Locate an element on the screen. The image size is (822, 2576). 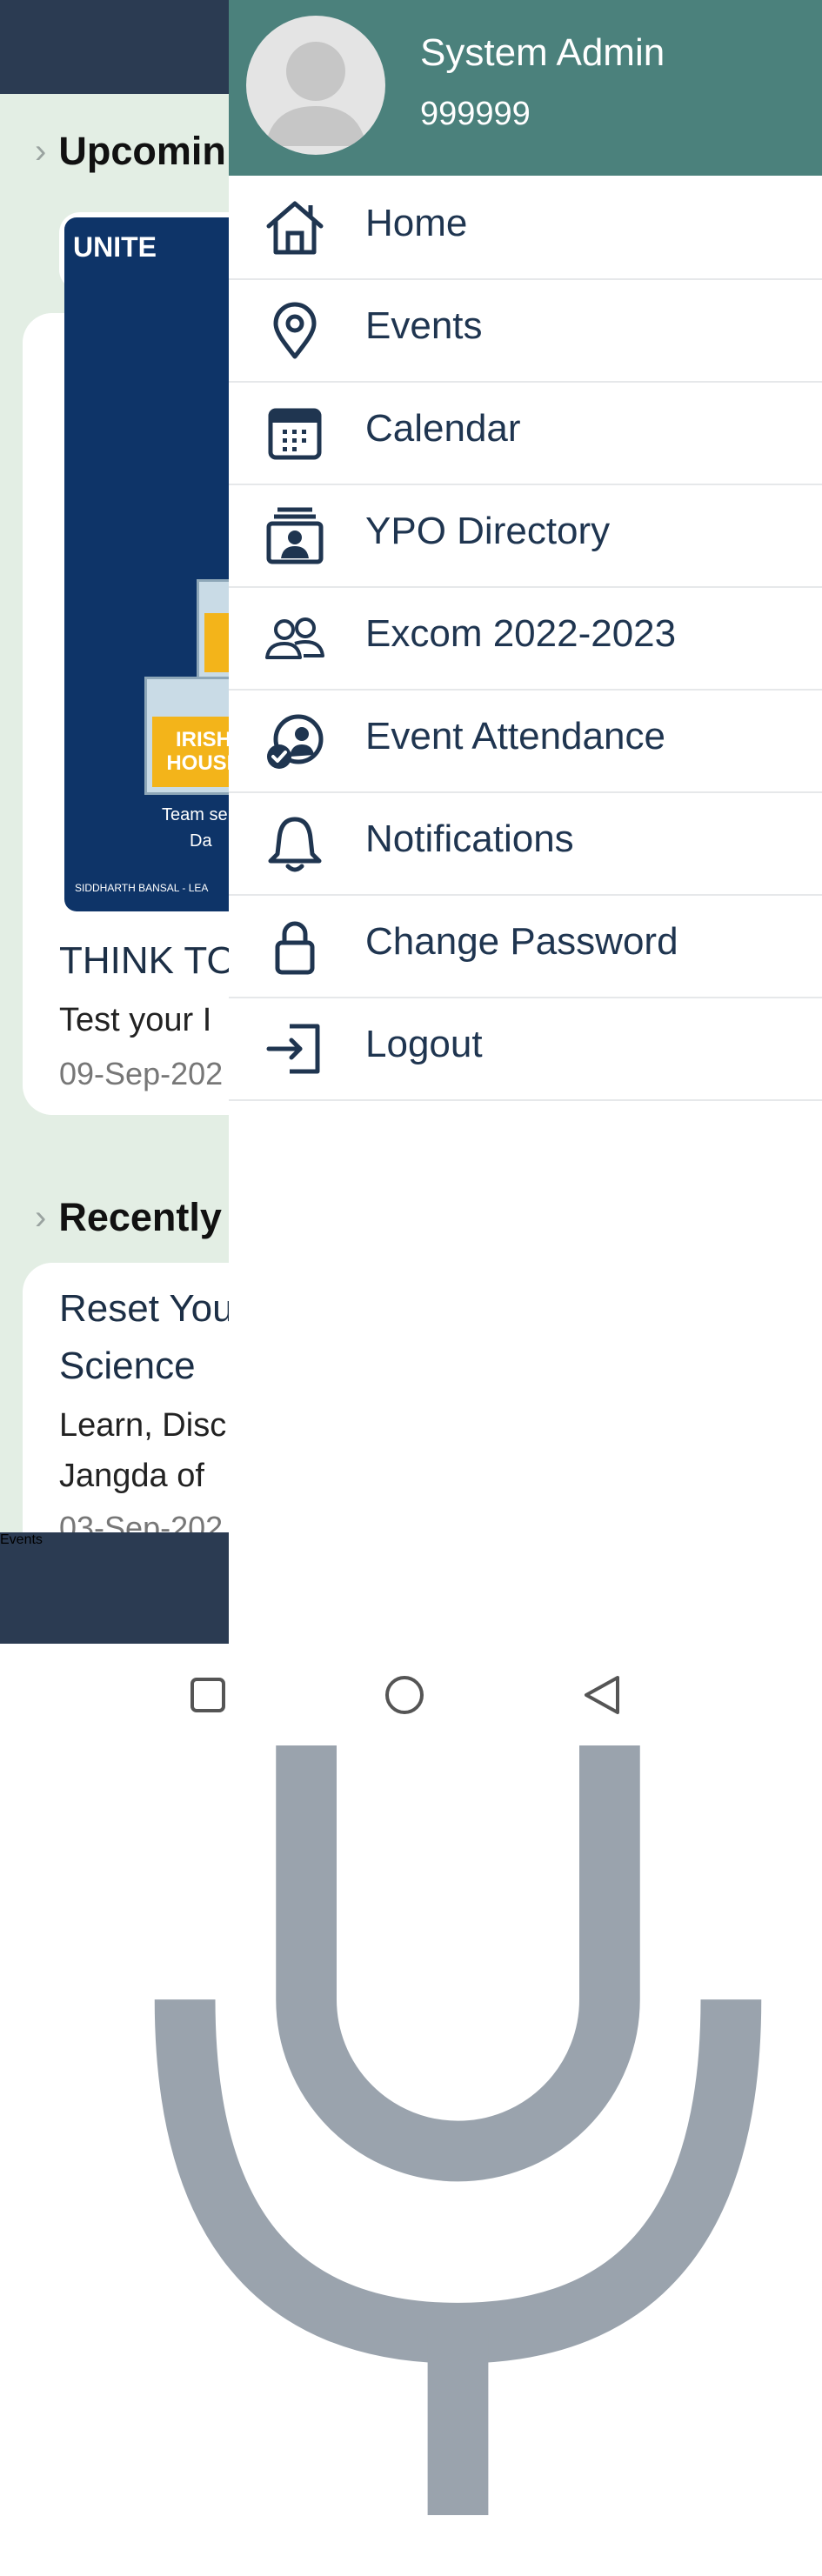
menu-item-excom: Excom 2022-2023 is located at coordinates (525, 638).